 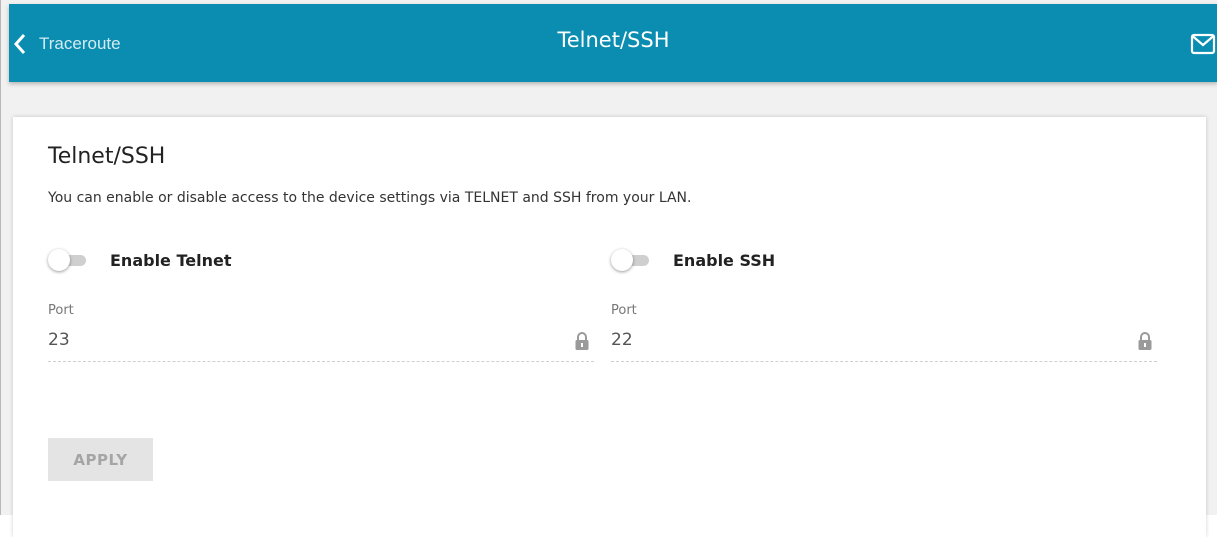 I want to click on telnet-port-label: Port, so click(x=61, y=310).